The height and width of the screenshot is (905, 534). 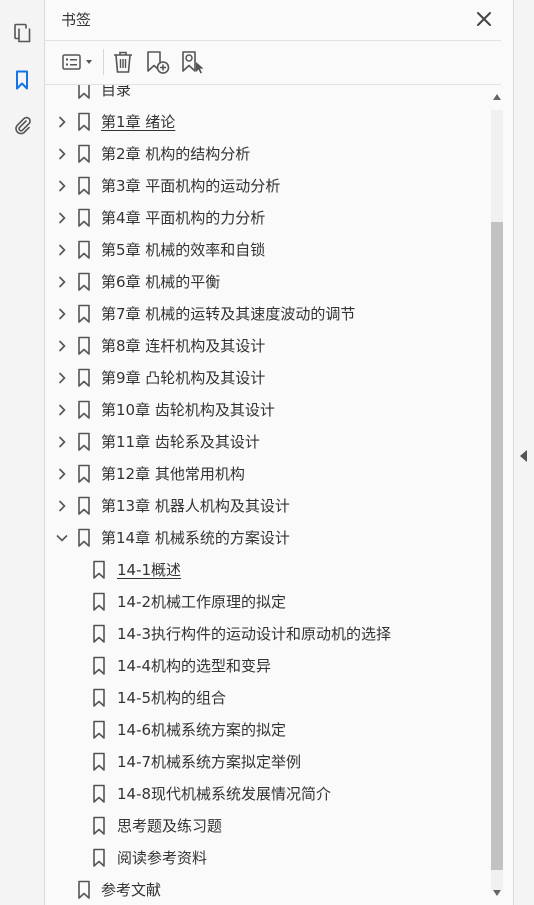 What do you see at coordinates (62, 538) in the screenshot?
I see `chevron-down-icon` at bounding box center [62, 538].